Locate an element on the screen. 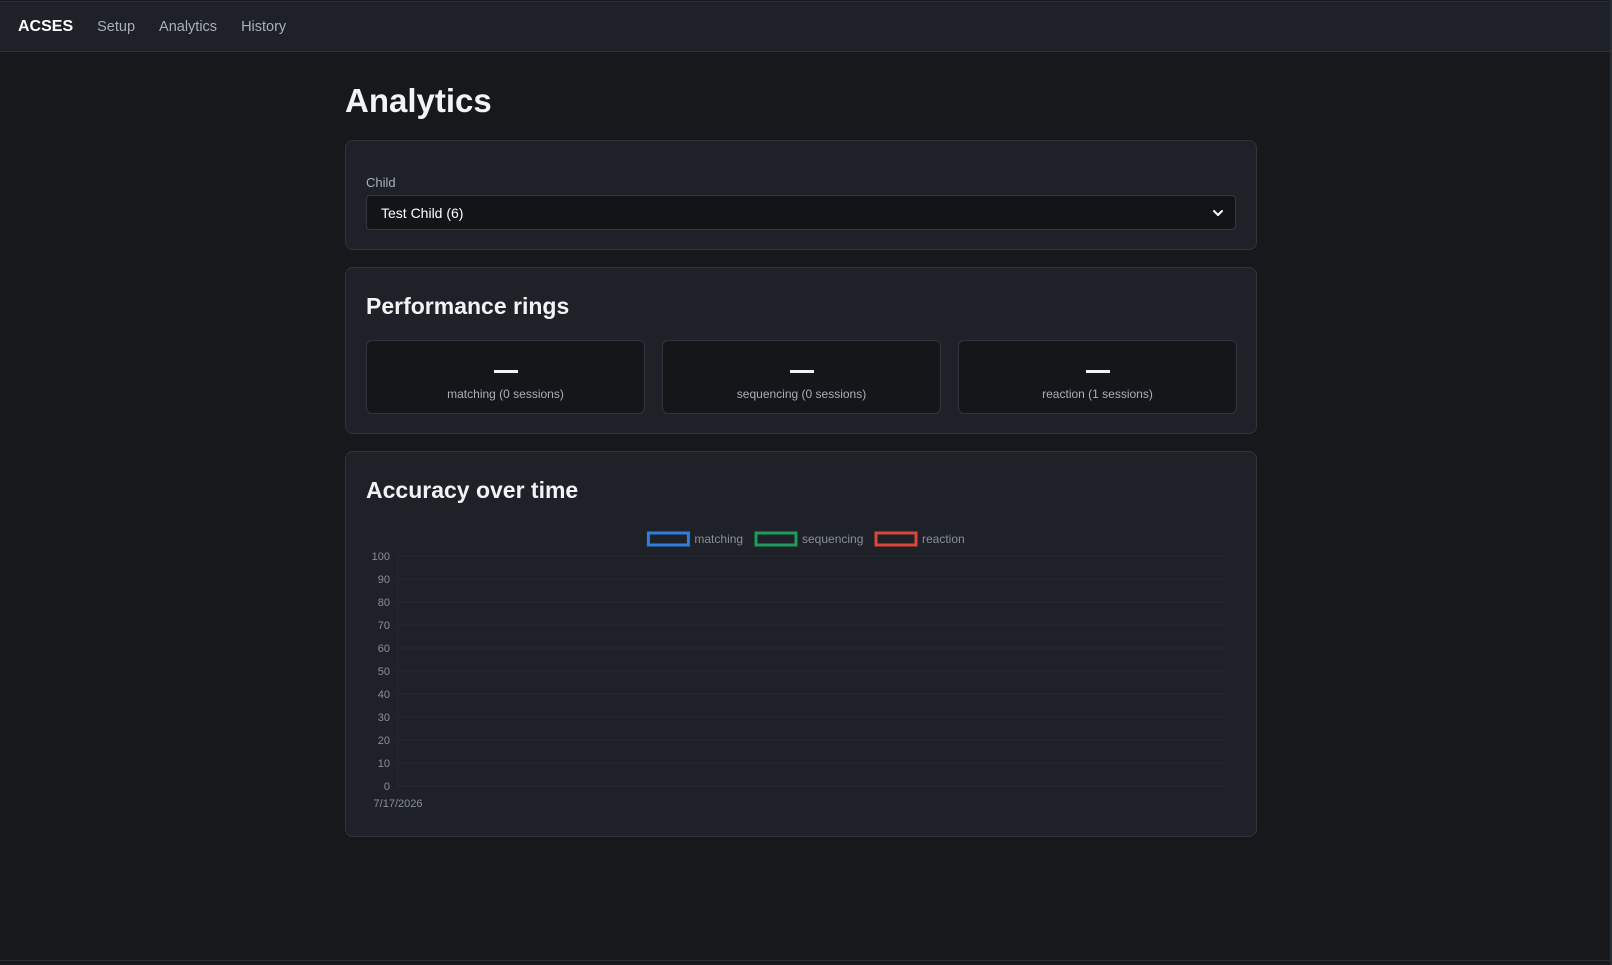  y-tick-label: 40 is located at coordinates (384, 695).